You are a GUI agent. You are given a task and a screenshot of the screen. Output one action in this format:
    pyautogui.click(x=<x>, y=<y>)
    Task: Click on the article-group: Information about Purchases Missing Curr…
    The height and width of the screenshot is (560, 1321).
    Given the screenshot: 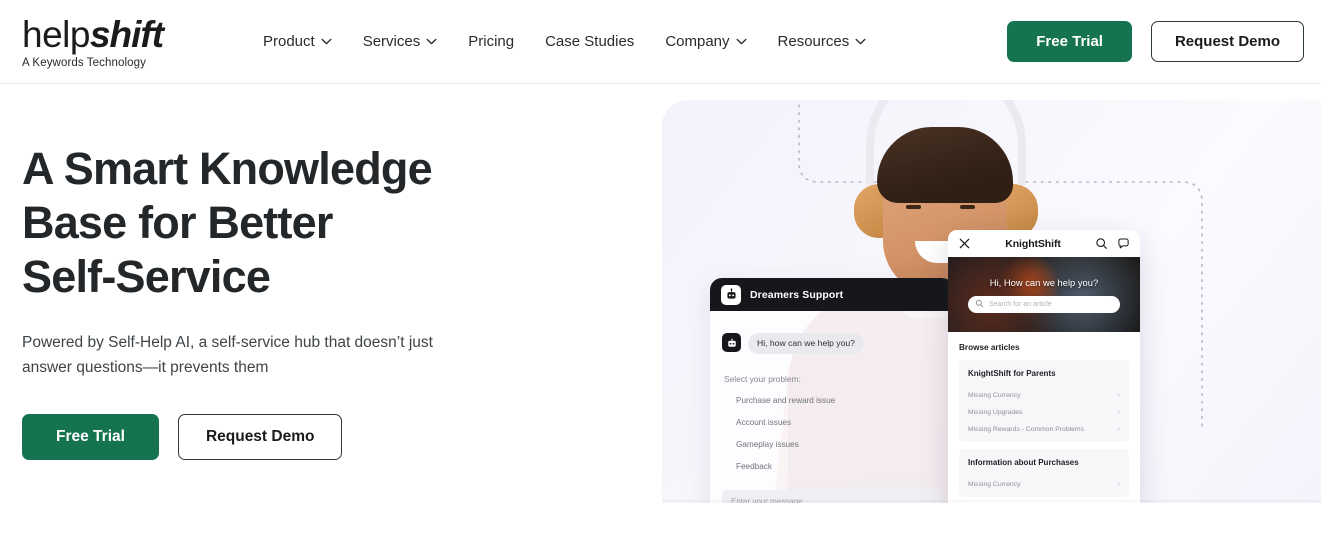 What is the action you would take?
    pyautogui.click(x=1044, y=473)
    